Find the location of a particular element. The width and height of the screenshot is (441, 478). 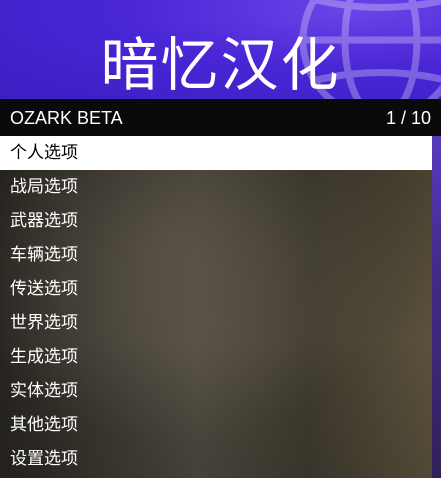

option-entities: 实体选项 is located at coordinates (220, 391).